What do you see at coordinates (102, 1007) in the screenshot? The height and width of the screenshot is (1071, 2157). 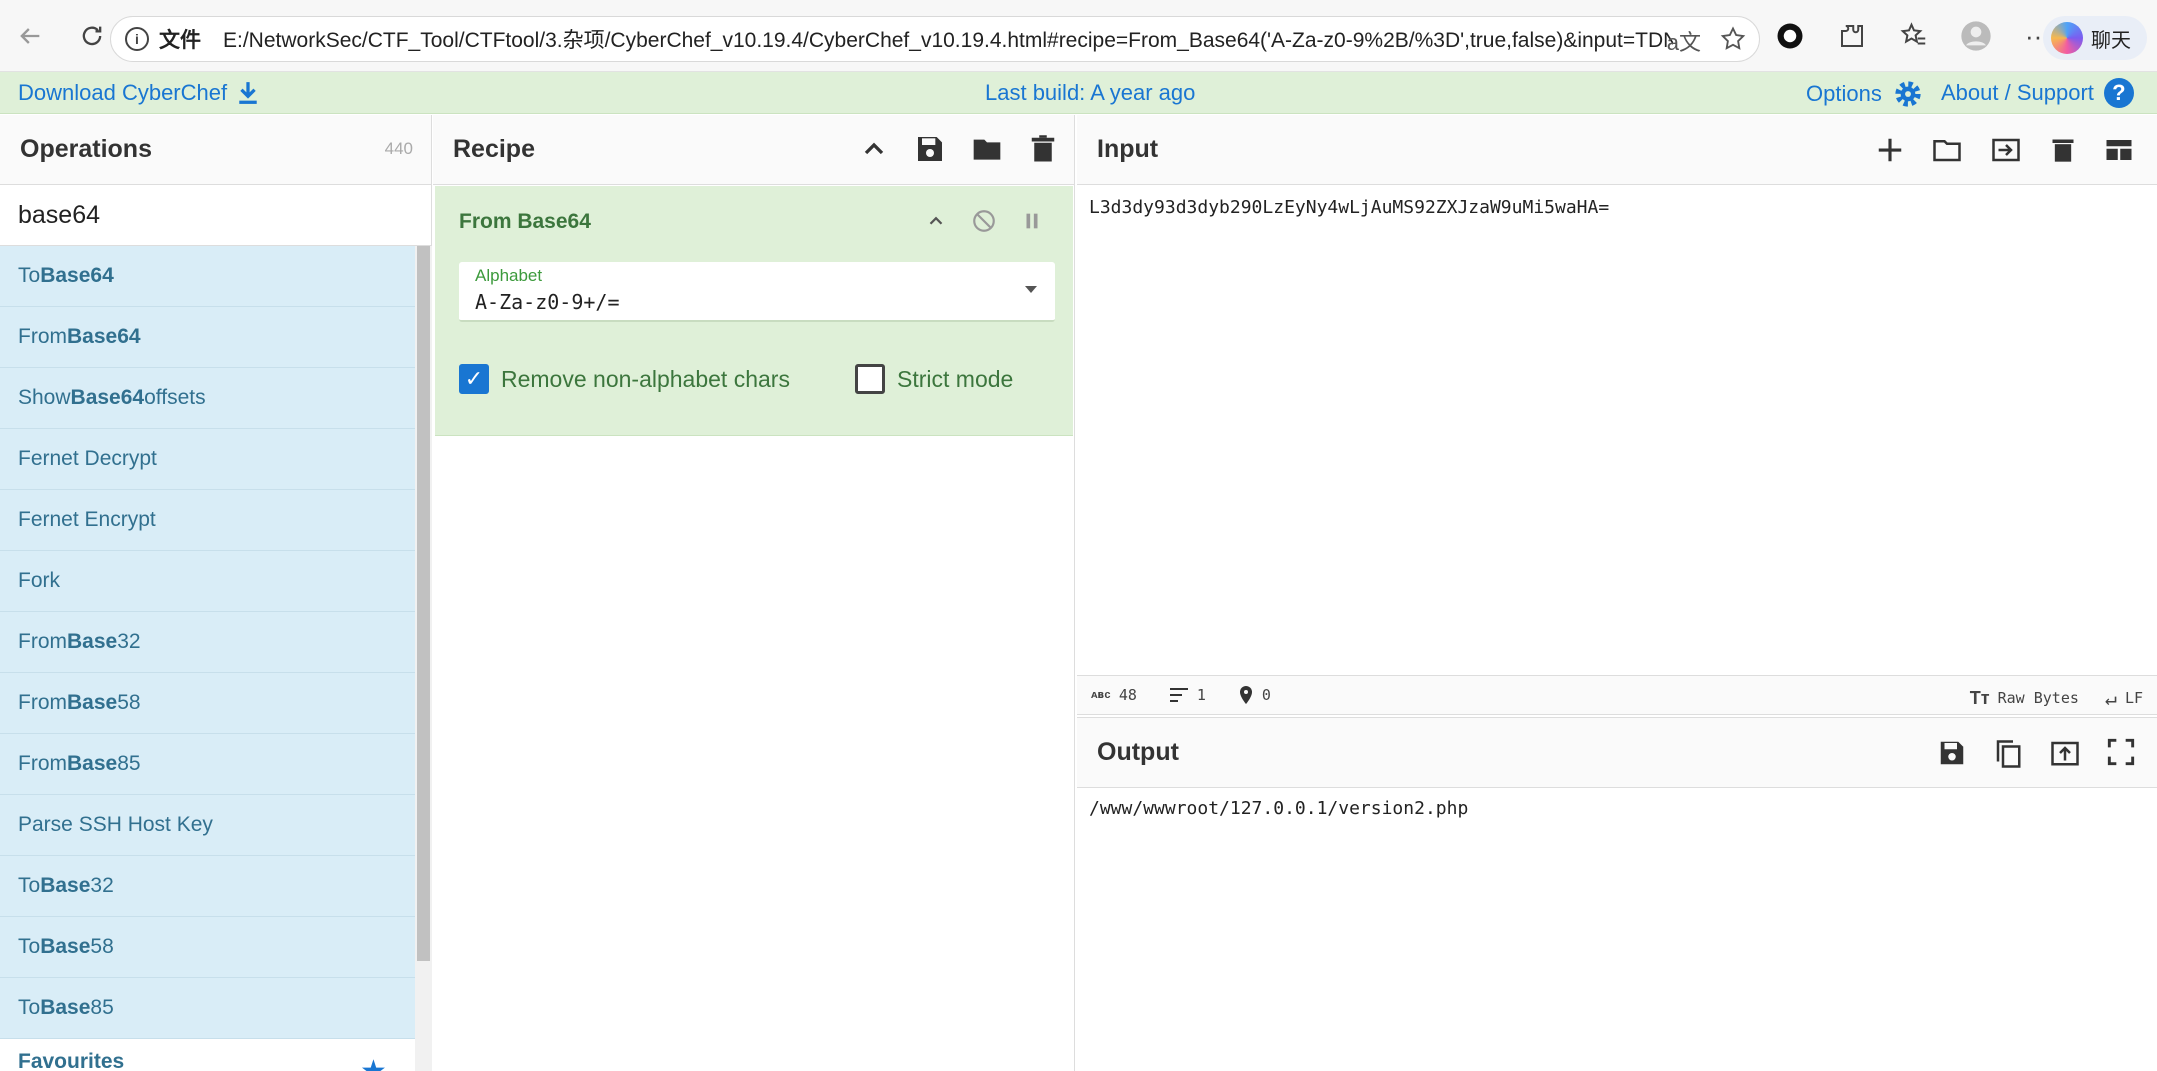 I see `operation-label-post: 85` at bounding box center [102, 1007].